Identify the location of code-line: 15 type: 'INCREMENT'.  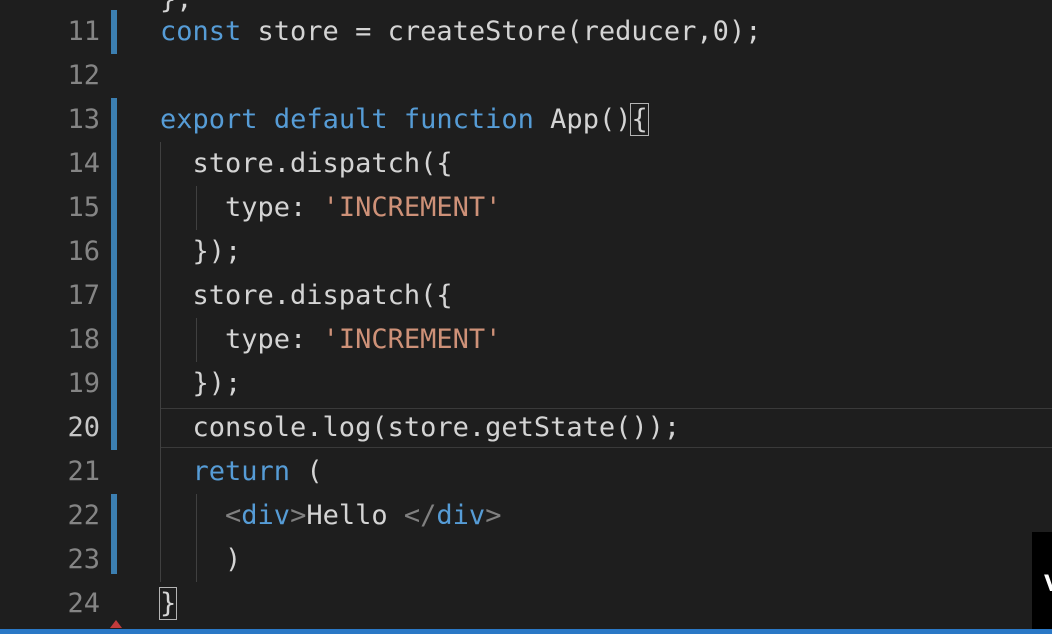
(526, 208).